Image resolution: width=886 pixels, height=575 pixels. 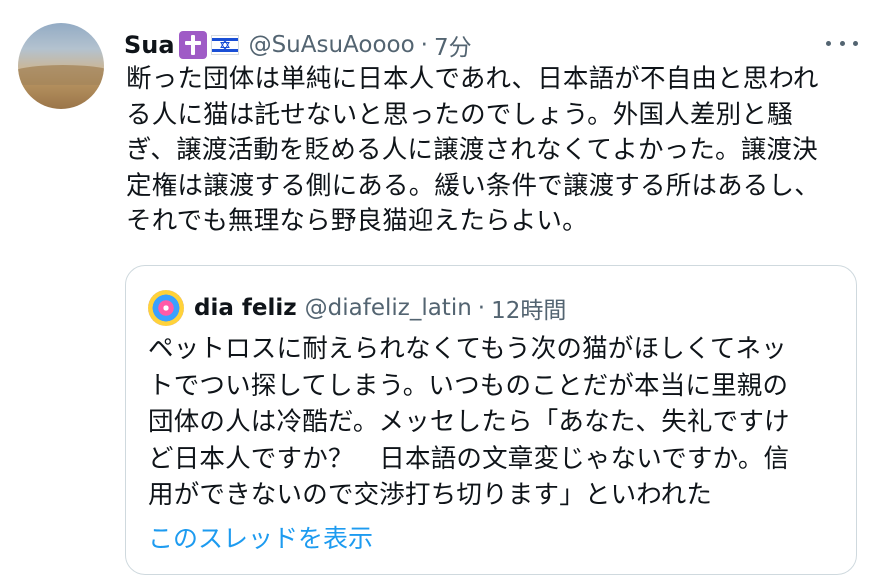 I want to click on quote-timestamp: 12時間, so click(x=529, y=311).